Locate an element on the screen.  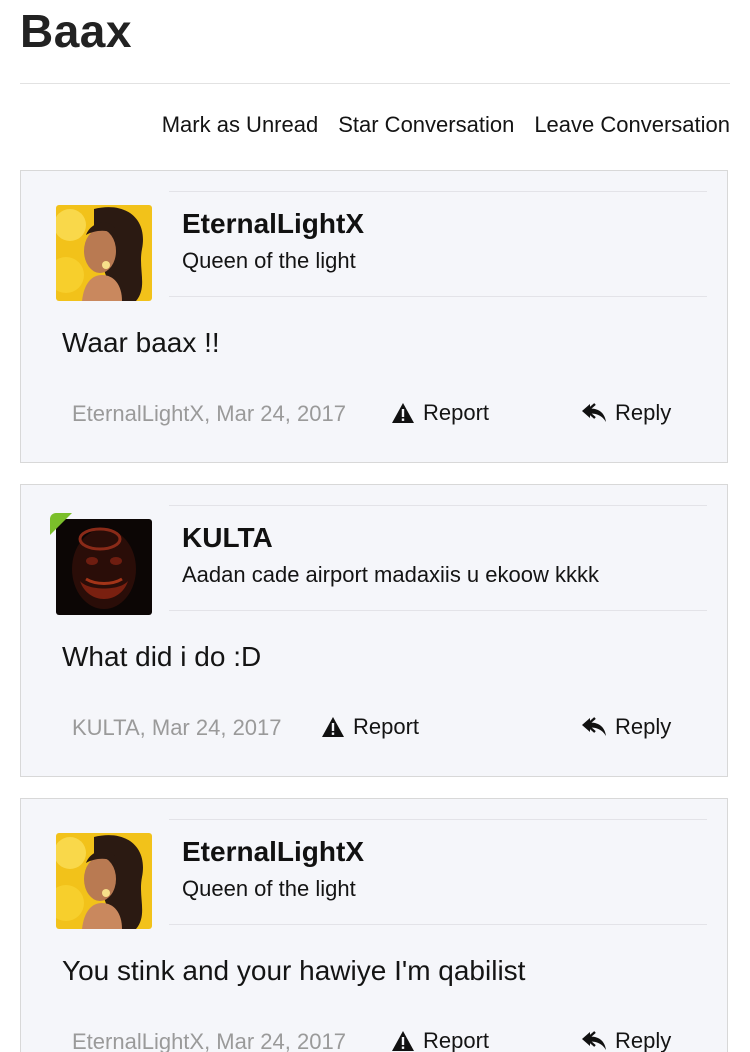
page-title: Baax is located at coordinates (76, 31).